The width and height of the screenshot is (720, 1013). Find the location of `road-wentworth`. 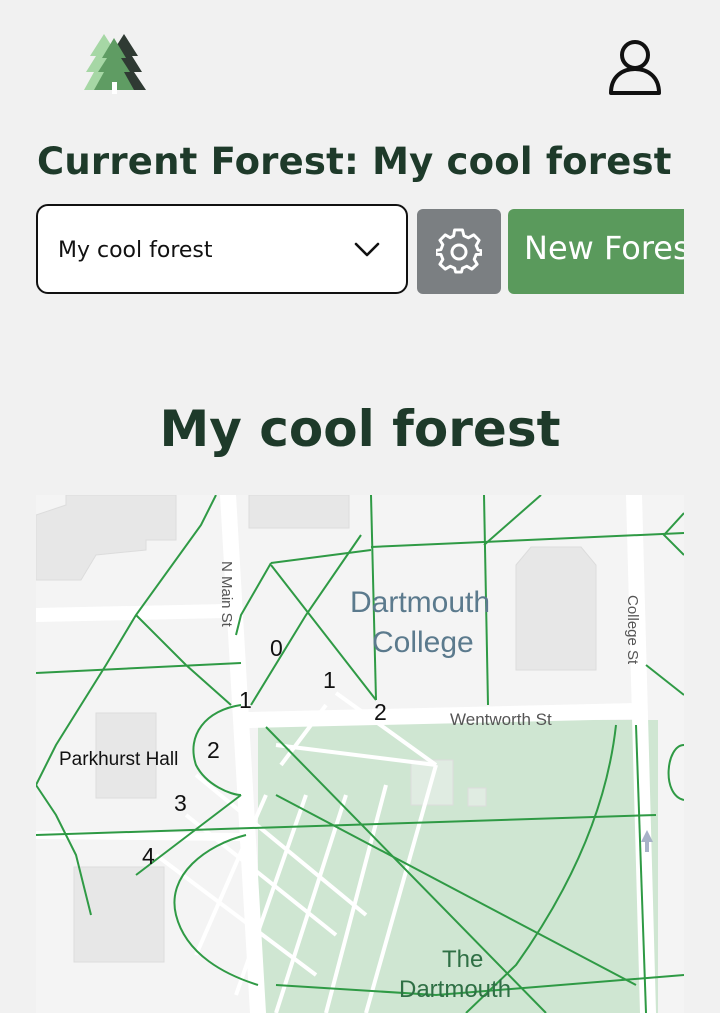

road-wentworth is located at coordinates (443, 715).